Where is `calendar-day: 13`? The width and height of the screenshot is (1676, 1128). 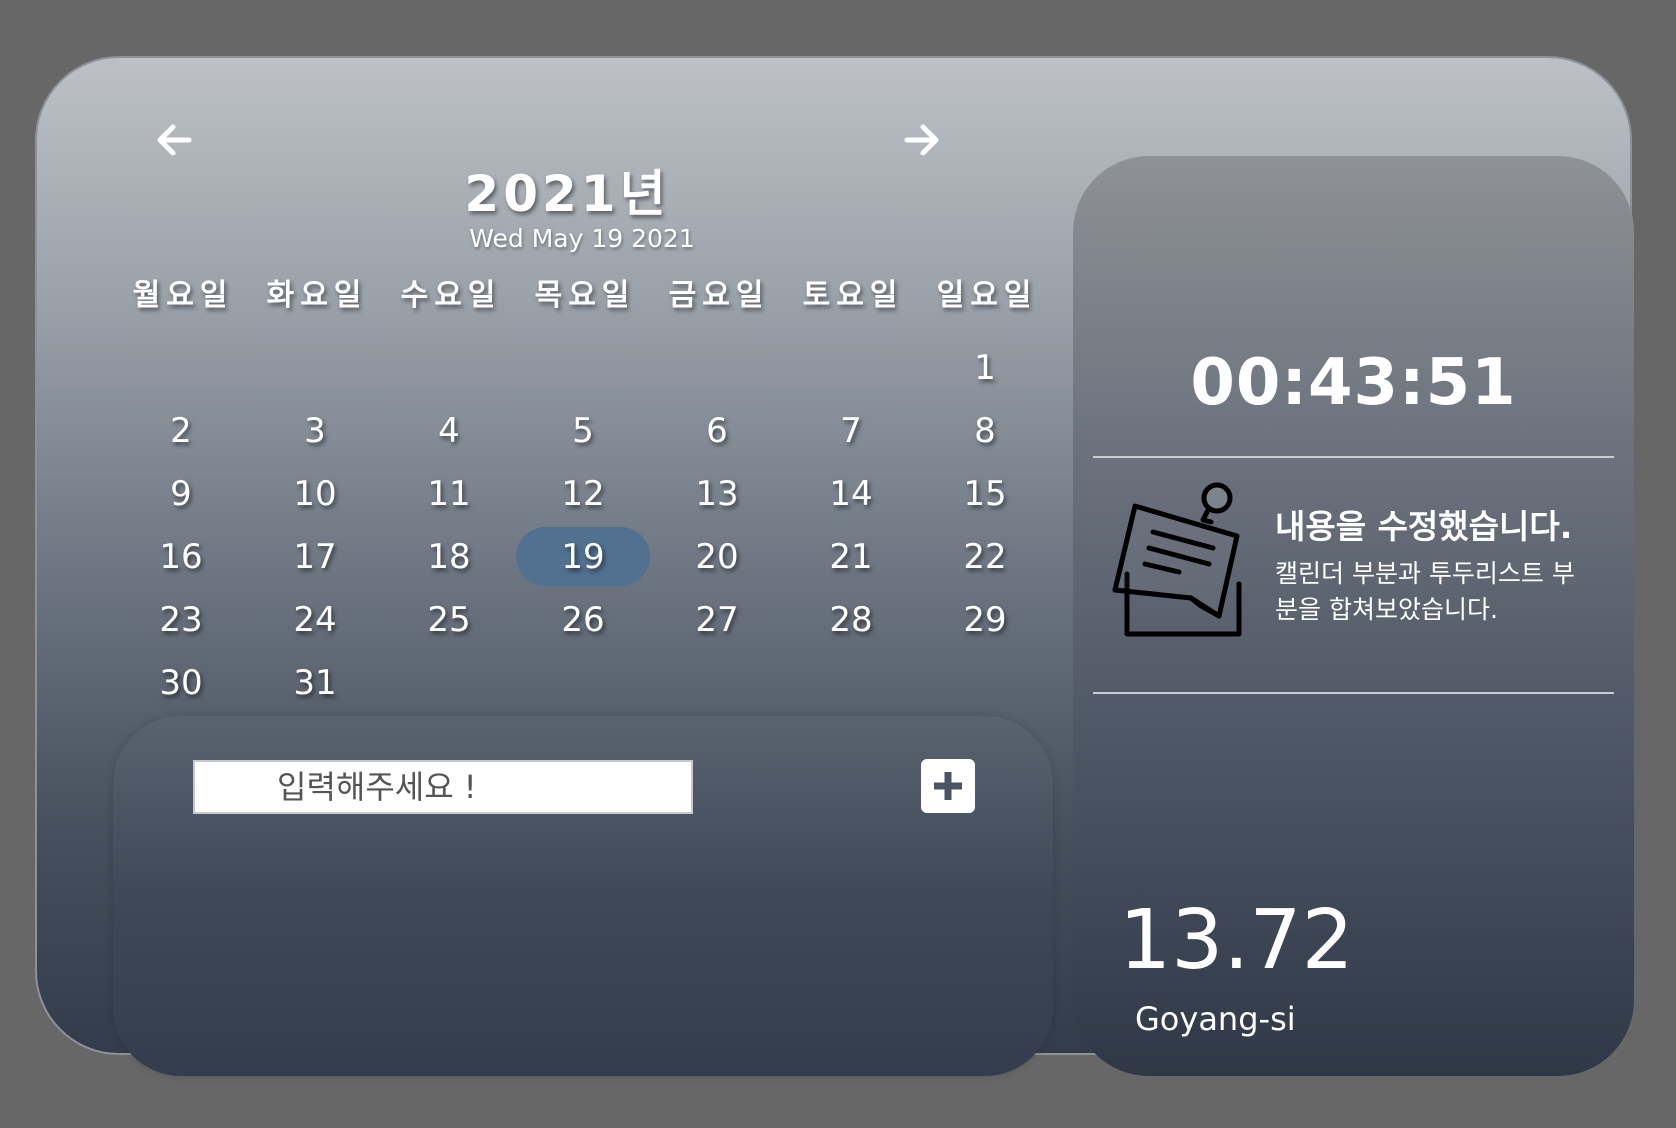 calendar-day: 13 is located at coordinates (717, 493).